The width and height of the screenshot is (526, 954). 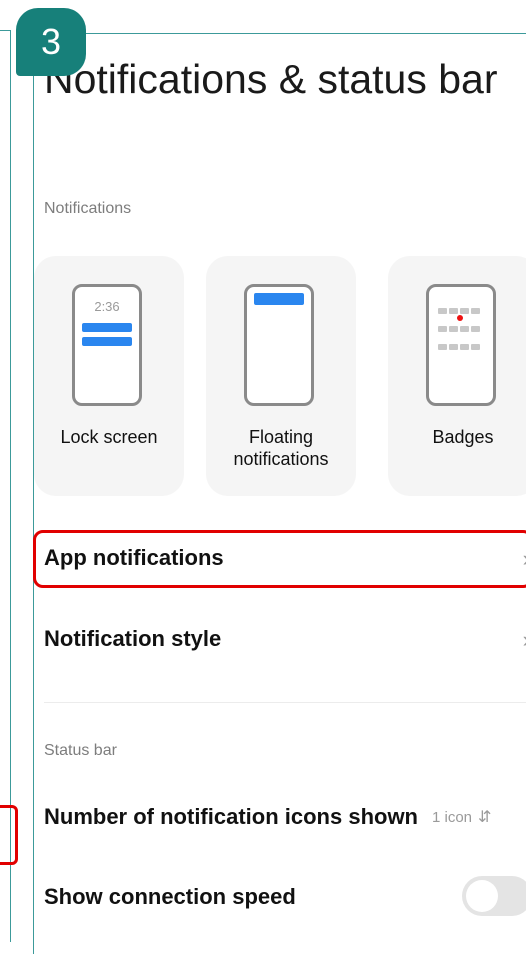 What do you see at coordinates (463, 437) in the screenshot?
I see `card-label: Badges` at bounding box center [463, 437].